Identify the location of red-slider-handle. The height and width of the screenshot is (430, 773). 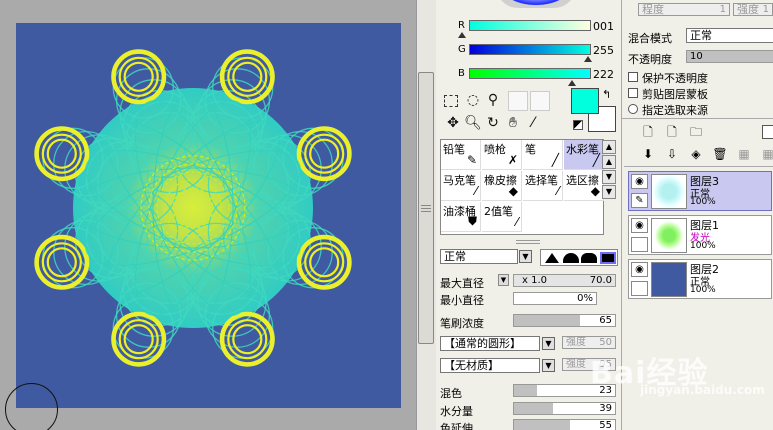
(462, 35).